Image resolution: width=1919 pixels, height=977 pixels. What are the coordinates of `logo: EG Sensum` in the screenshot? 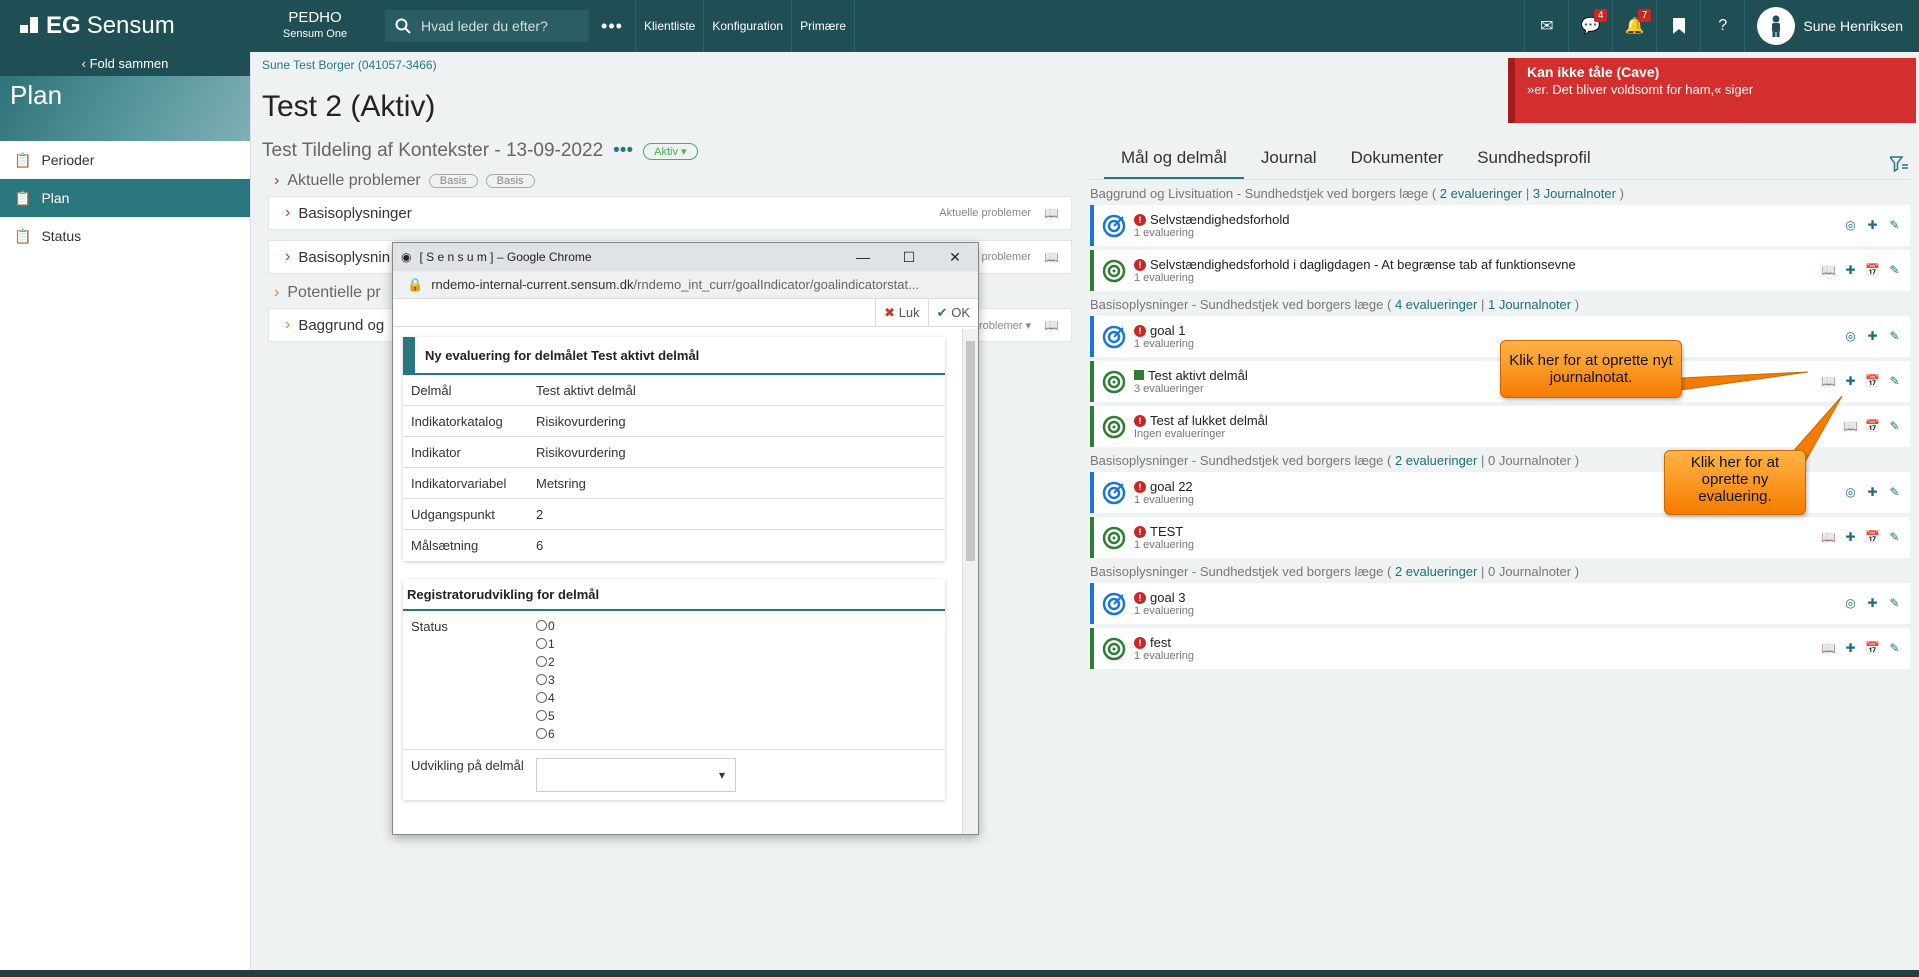 It's located at (125, 26).